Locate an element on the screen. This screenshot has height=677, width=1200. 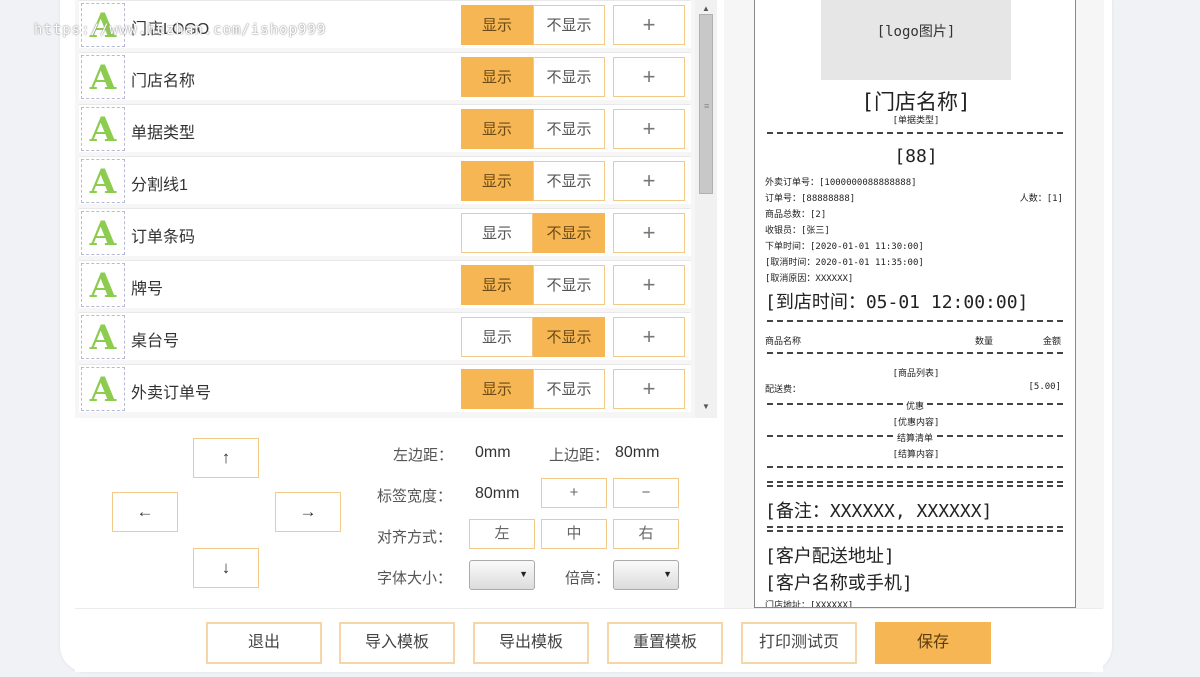
exit-button: 退出 is located at coordinates (264, 643).